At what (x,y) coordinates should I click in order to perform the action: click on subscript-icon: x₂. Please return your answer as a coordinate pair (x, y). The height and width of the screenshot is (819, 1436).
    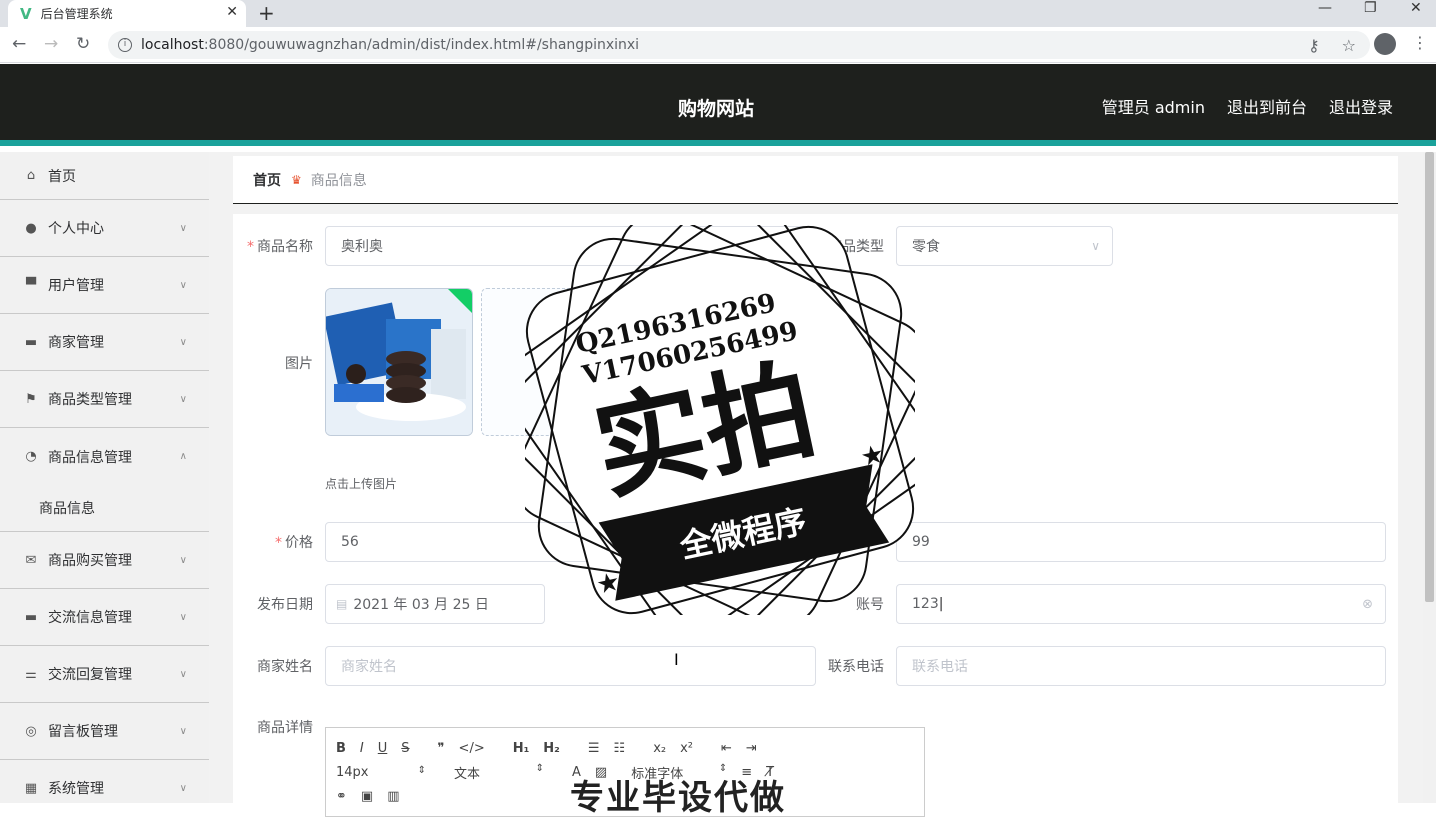
    Looking at the image, I should click on (659, 748).